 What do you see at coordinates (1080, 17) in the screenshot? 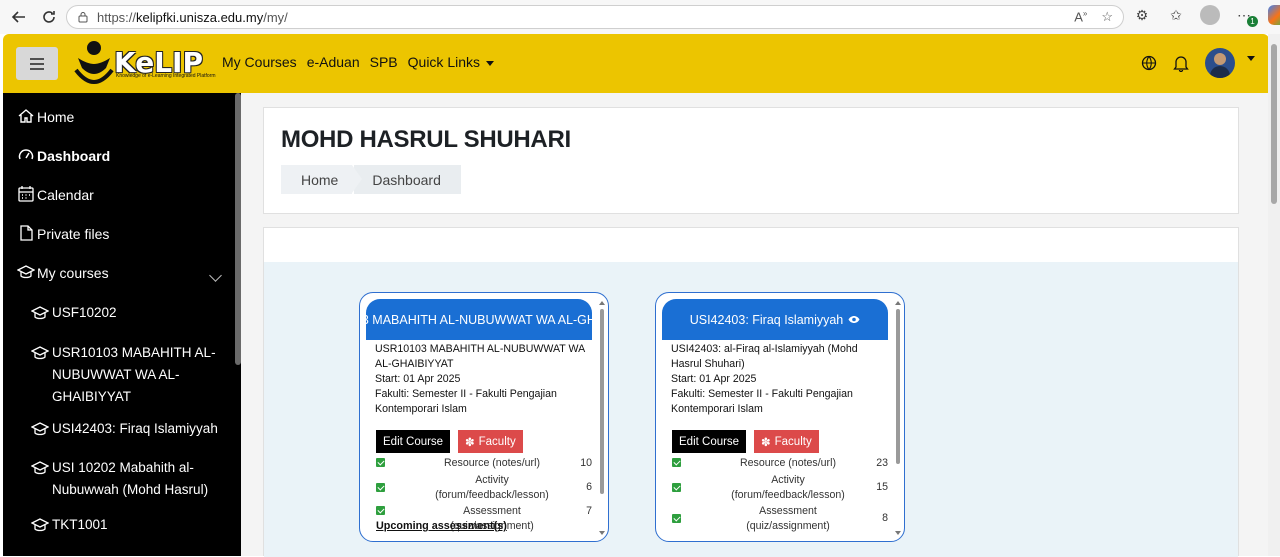
I see `read-aloud-icon: A»` at bounding box center [1080, 17].